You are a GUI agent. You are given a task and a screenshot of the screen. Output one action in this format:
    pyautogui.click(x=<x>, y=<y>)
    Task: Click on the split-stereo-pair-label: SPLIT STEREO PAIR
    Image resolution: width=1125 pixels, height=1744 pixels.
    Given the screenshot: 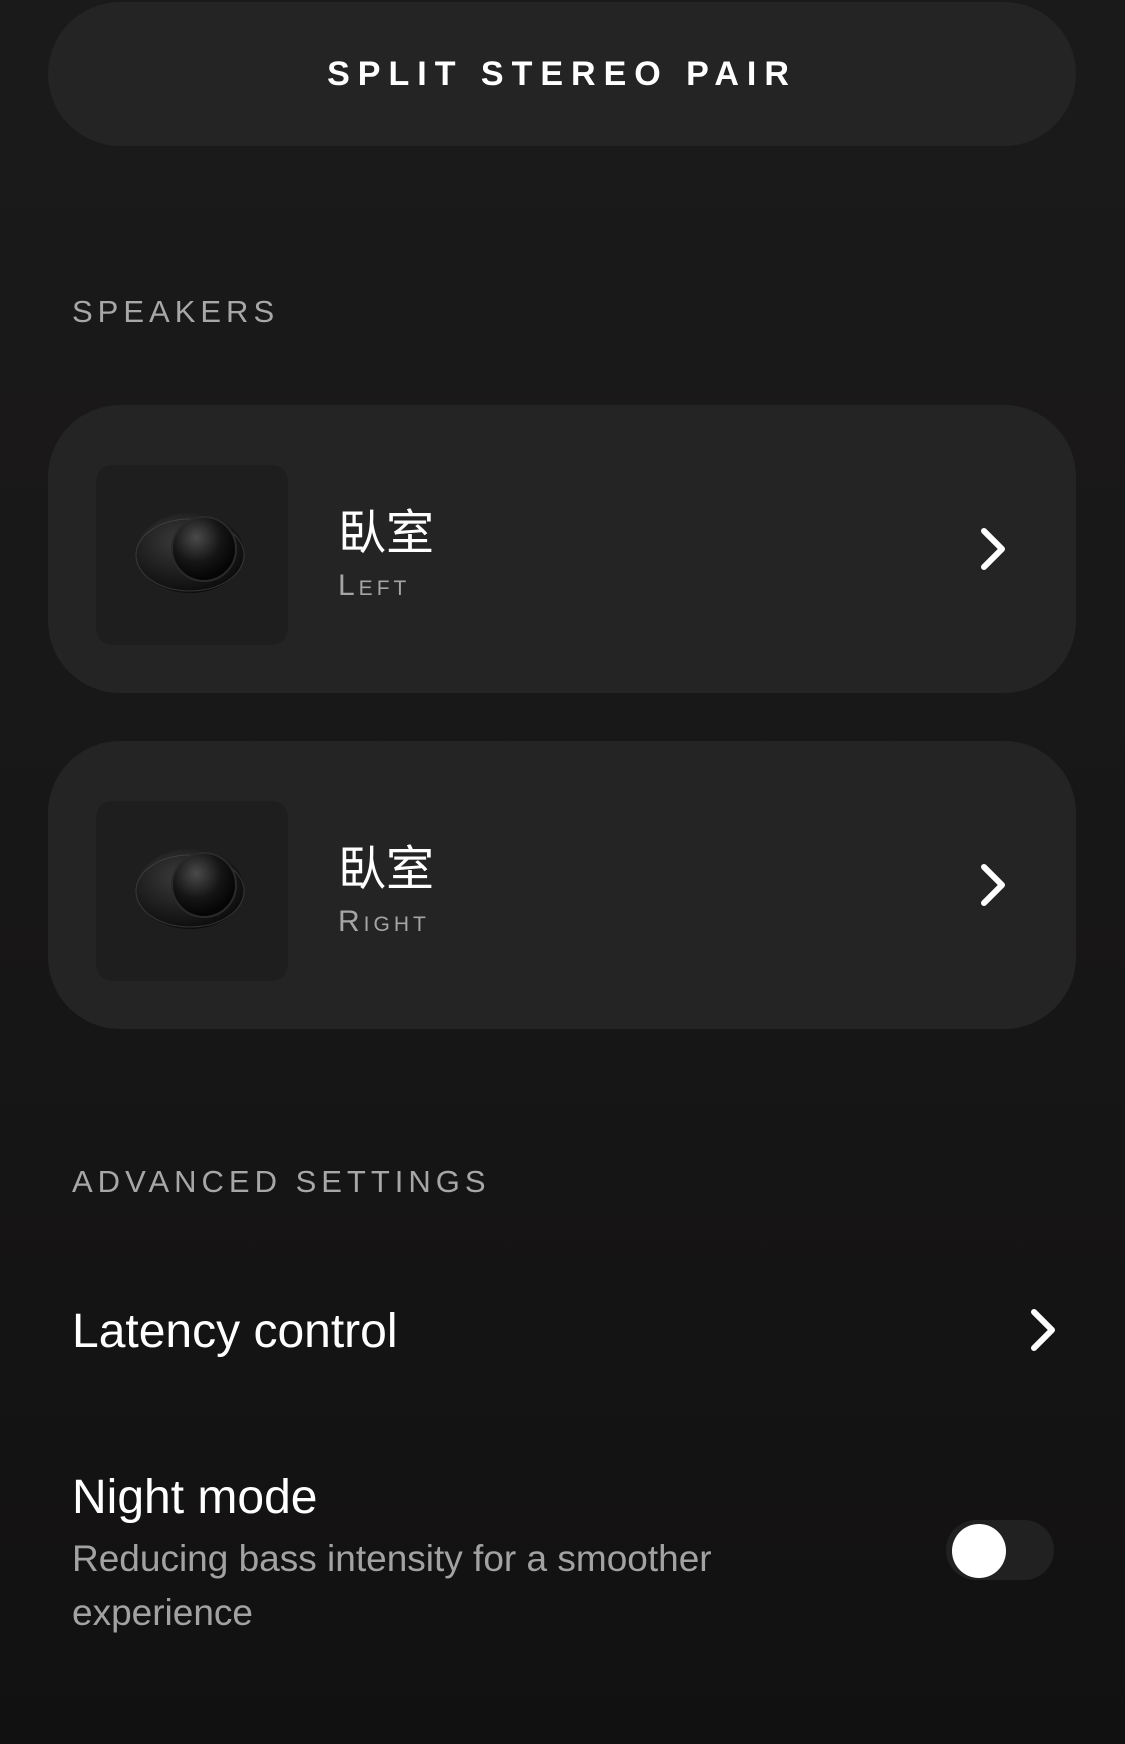 What is the action you would take?
    pyautogui.click(x=562, y=73)
    